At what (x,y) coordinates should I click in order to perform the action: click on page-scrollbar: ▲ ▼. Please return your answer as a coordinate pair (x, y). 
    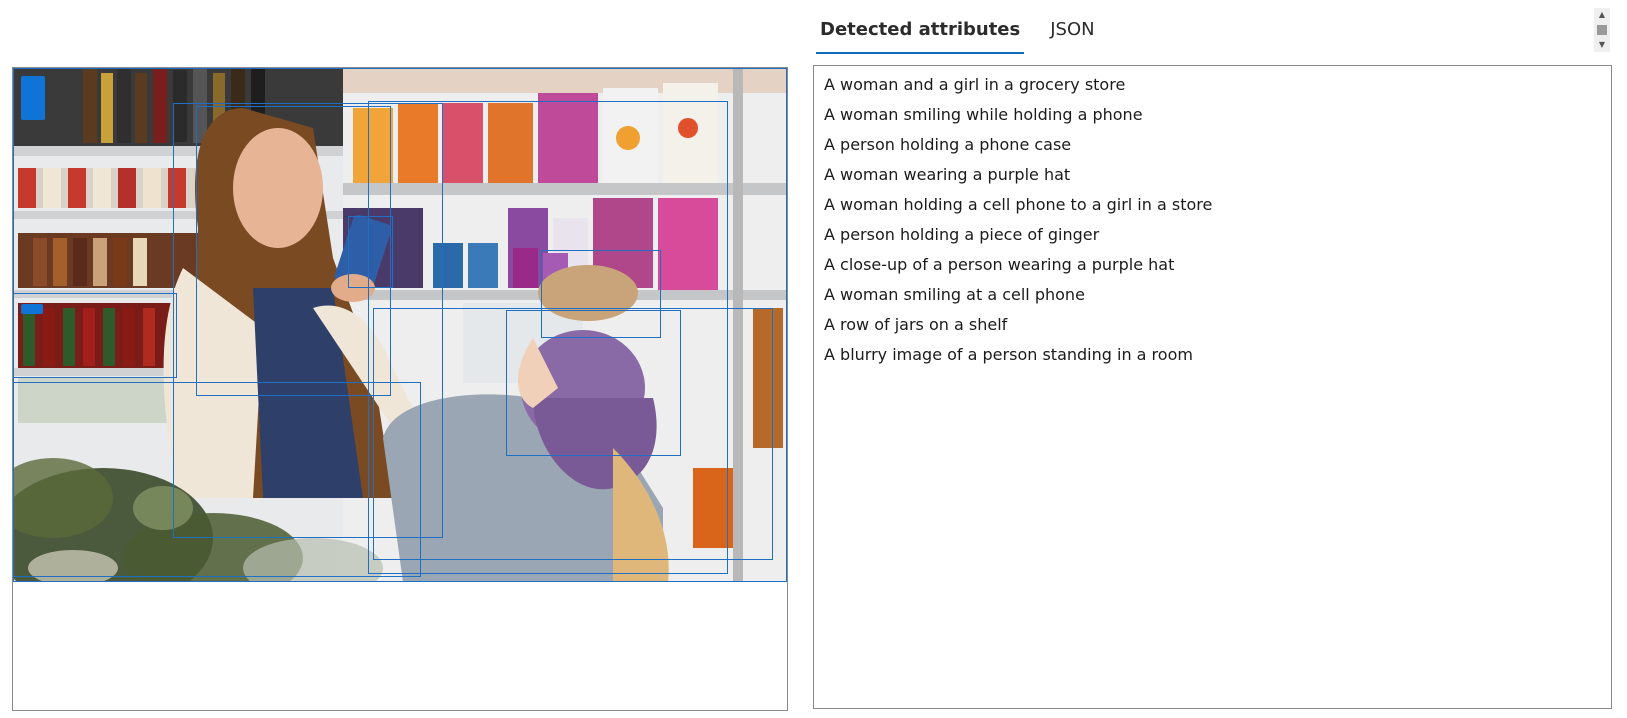
    Looking at the image, I should click on (1602, 30).